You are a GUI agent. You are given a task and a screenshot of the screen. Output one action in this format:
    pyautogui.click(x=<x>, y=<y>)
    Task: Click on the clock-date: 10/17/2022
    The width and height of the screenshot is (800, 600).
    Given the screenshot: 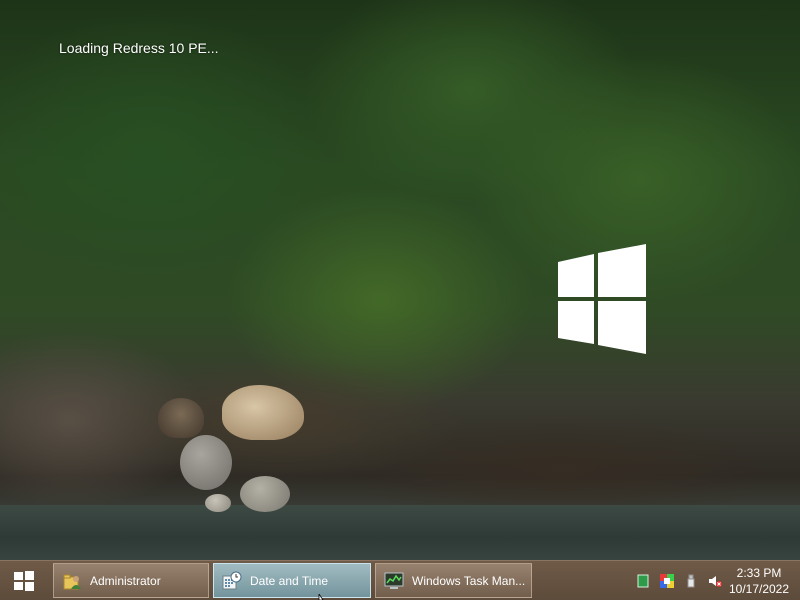 What is the action you would take?
    pyautogui.click(x=759, y=589)
    